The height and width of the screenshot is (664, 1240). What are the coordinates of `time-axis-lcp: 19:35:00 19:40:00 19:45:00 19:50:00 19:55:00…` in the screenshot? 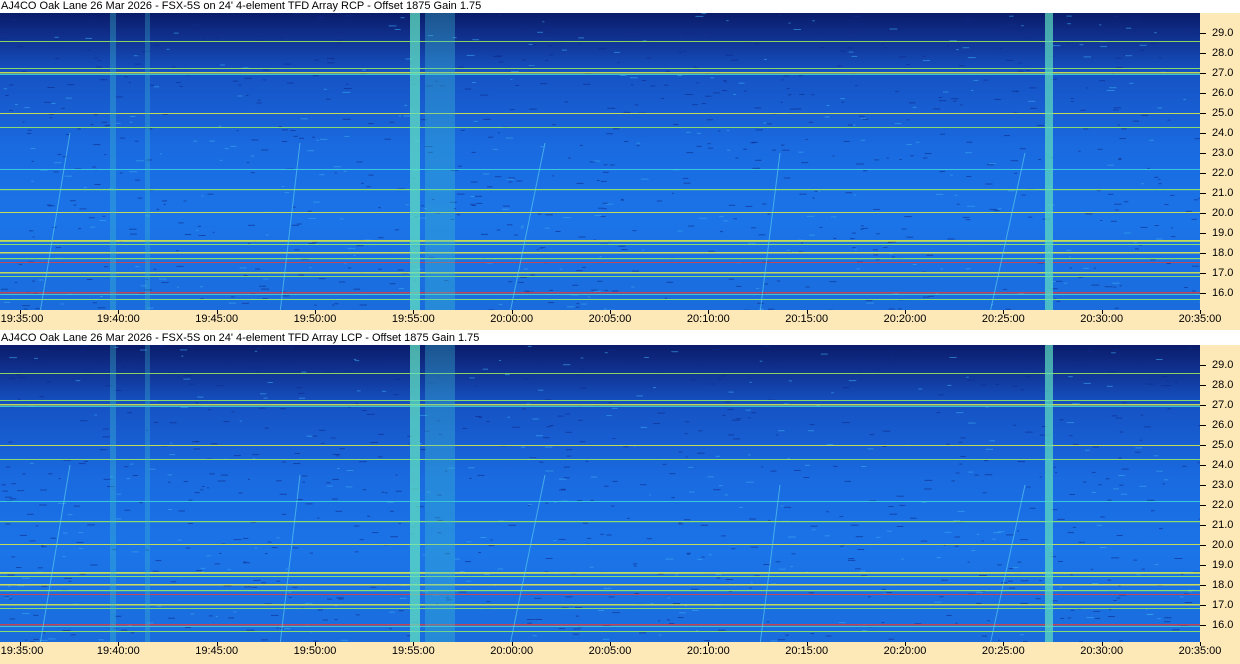 It's located at (620, 653).